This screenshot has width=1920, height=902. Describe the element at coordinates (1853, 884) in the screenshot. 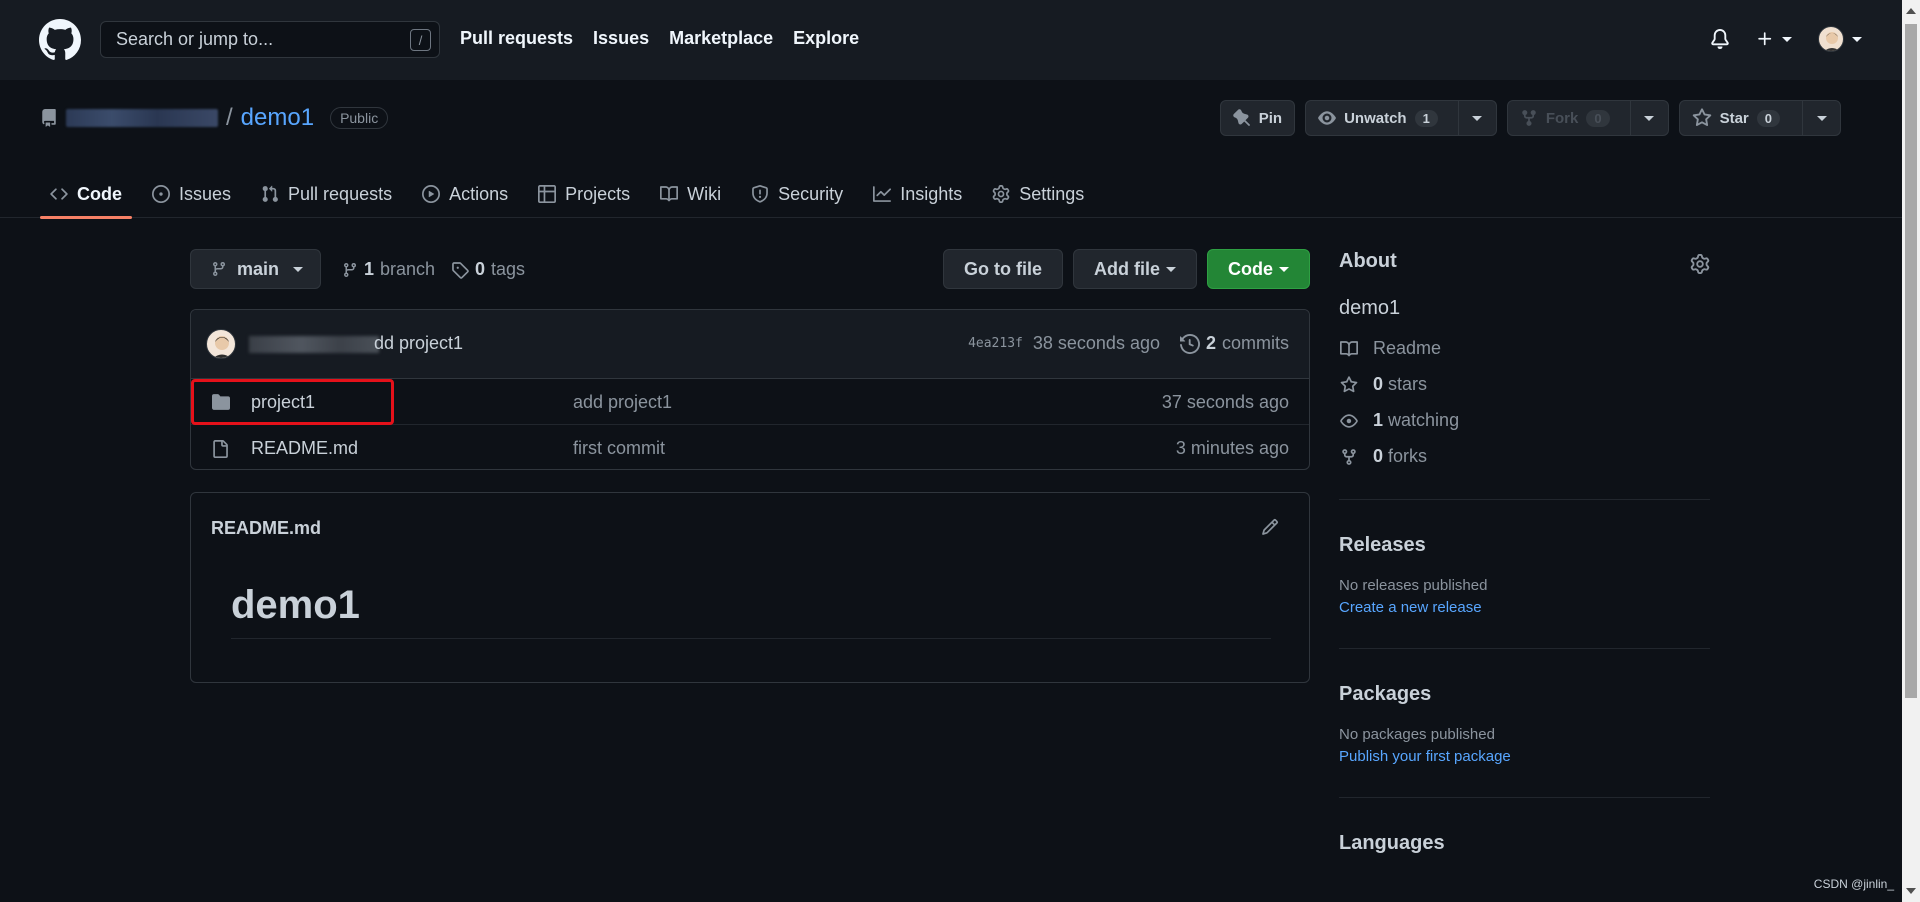

I see `watermark: CSDN @jinlin_` at that location.